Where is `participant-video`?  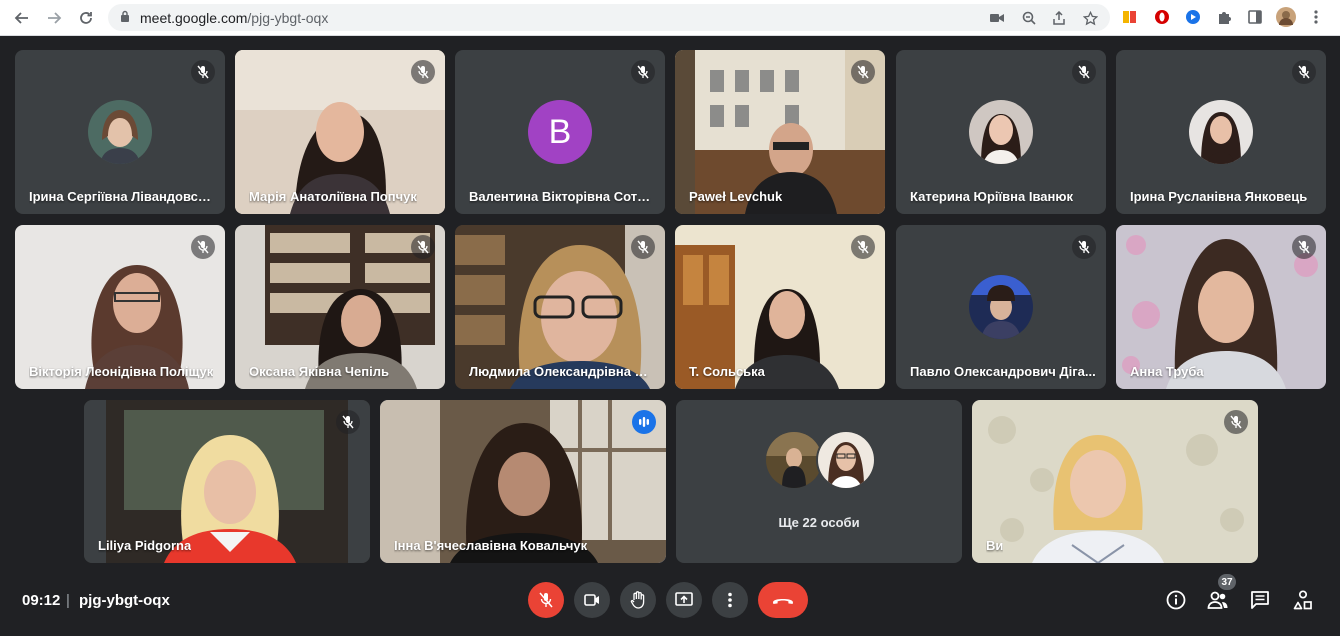
participant-video is located at coordinates (1115, 481).